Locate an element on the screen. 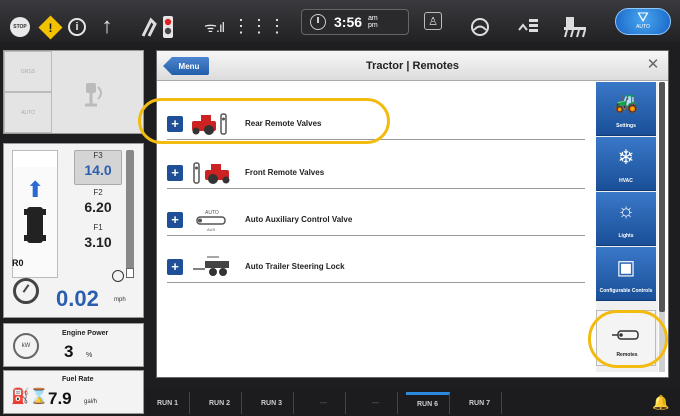  menu-button: Menu is located at coordinates (186, 66).